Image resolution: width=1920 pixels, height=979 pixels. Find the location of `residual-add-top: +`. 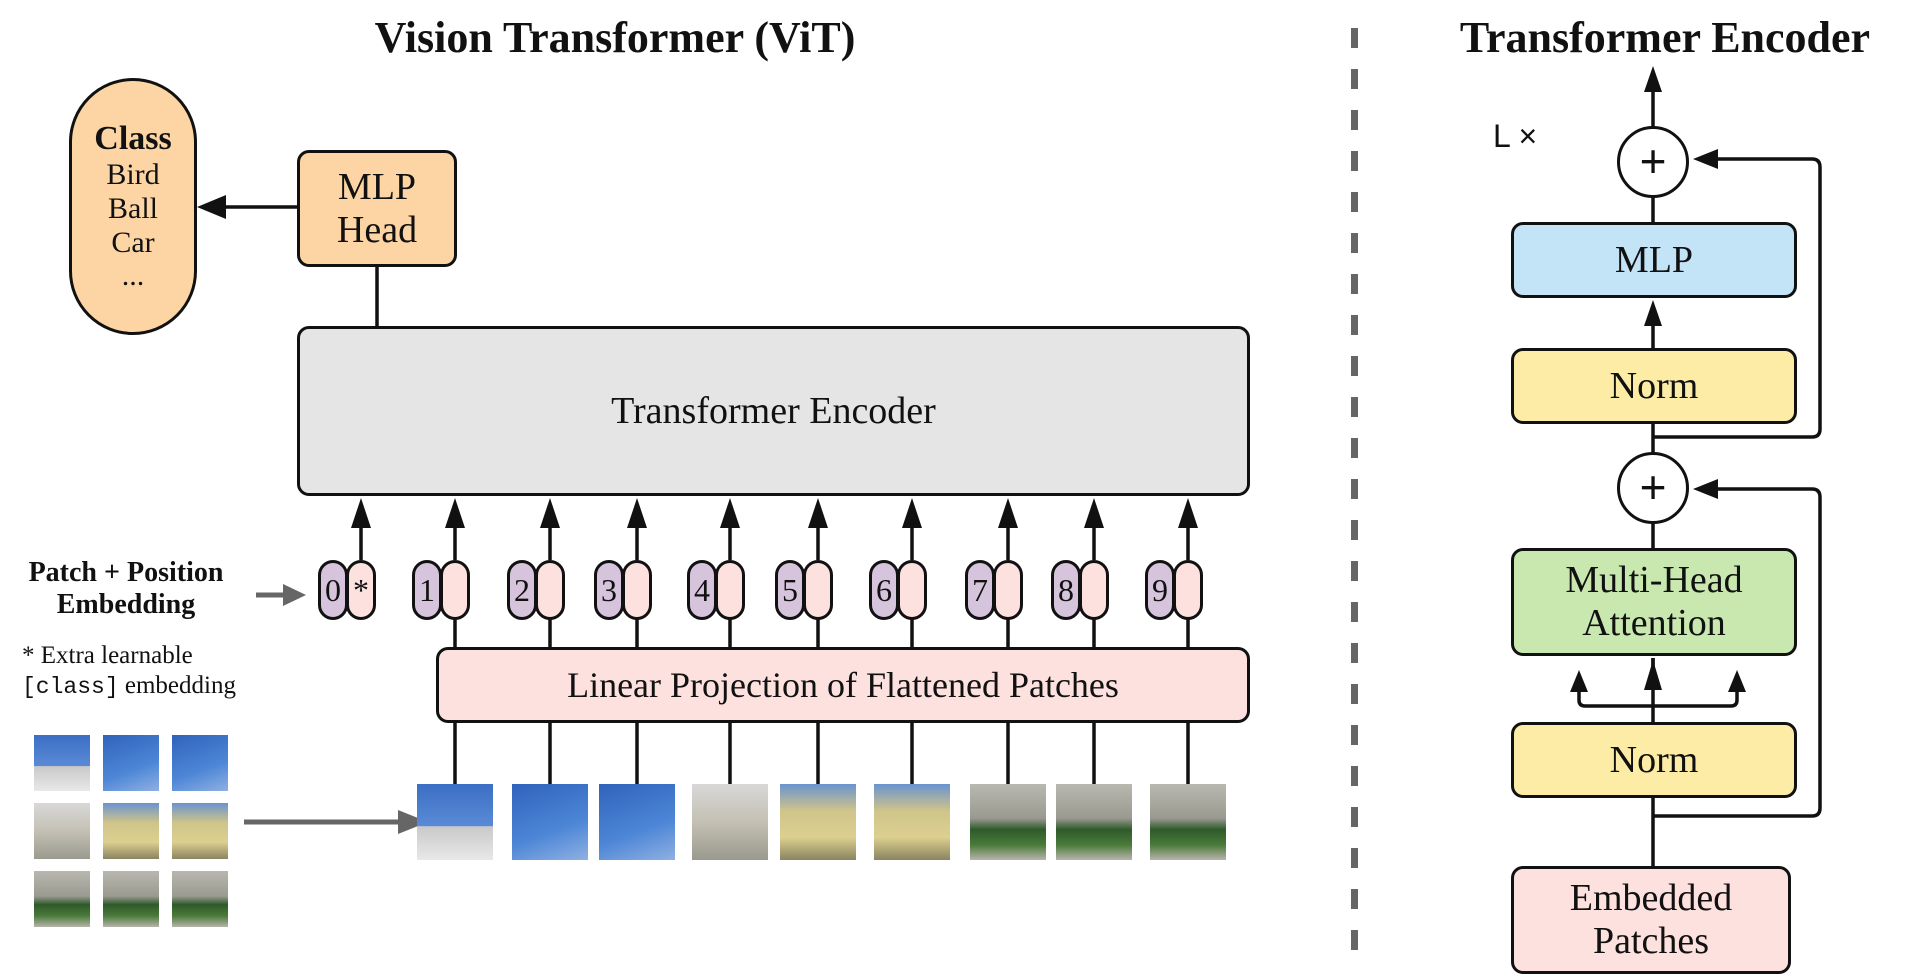

residual-add-top: + is located at coordinates (1653, 162).